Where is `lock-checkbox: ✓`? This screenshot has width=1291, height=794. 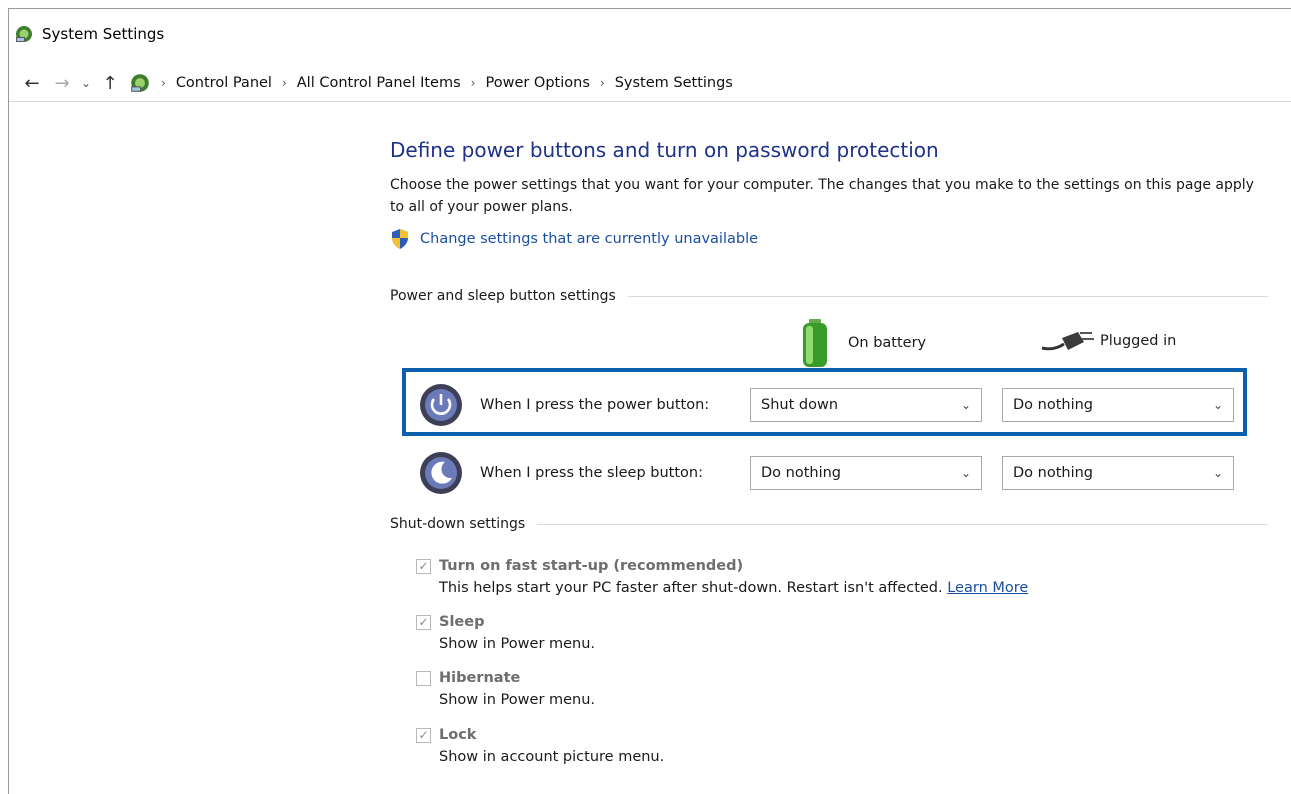
lock-checkbox: ✓ is located at coordinates (423, 735).